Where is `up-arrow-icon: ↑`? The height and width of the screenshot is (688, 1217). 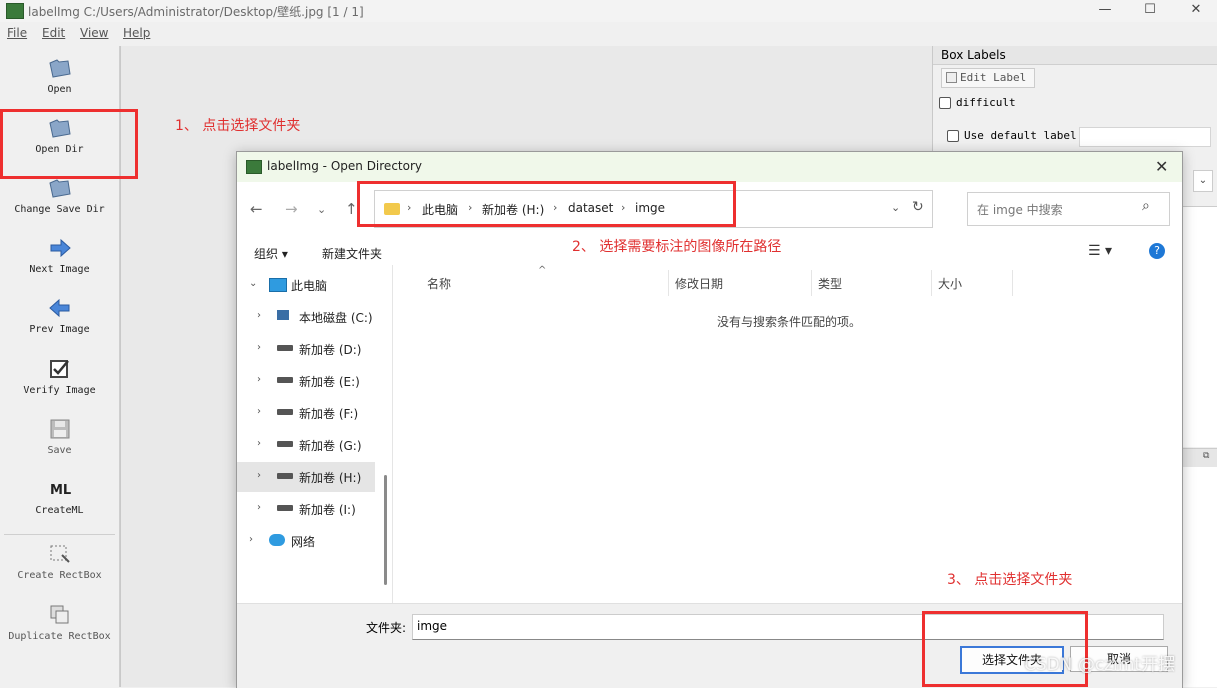
up-arrow-icon: ↑ is located at coordinates (351, 209).